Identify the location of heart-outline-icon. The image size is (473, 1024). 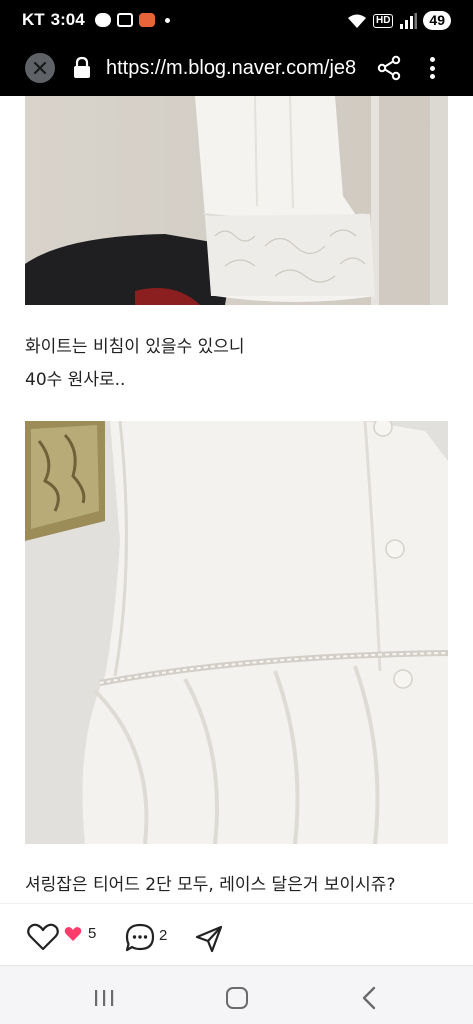
(43, 937).